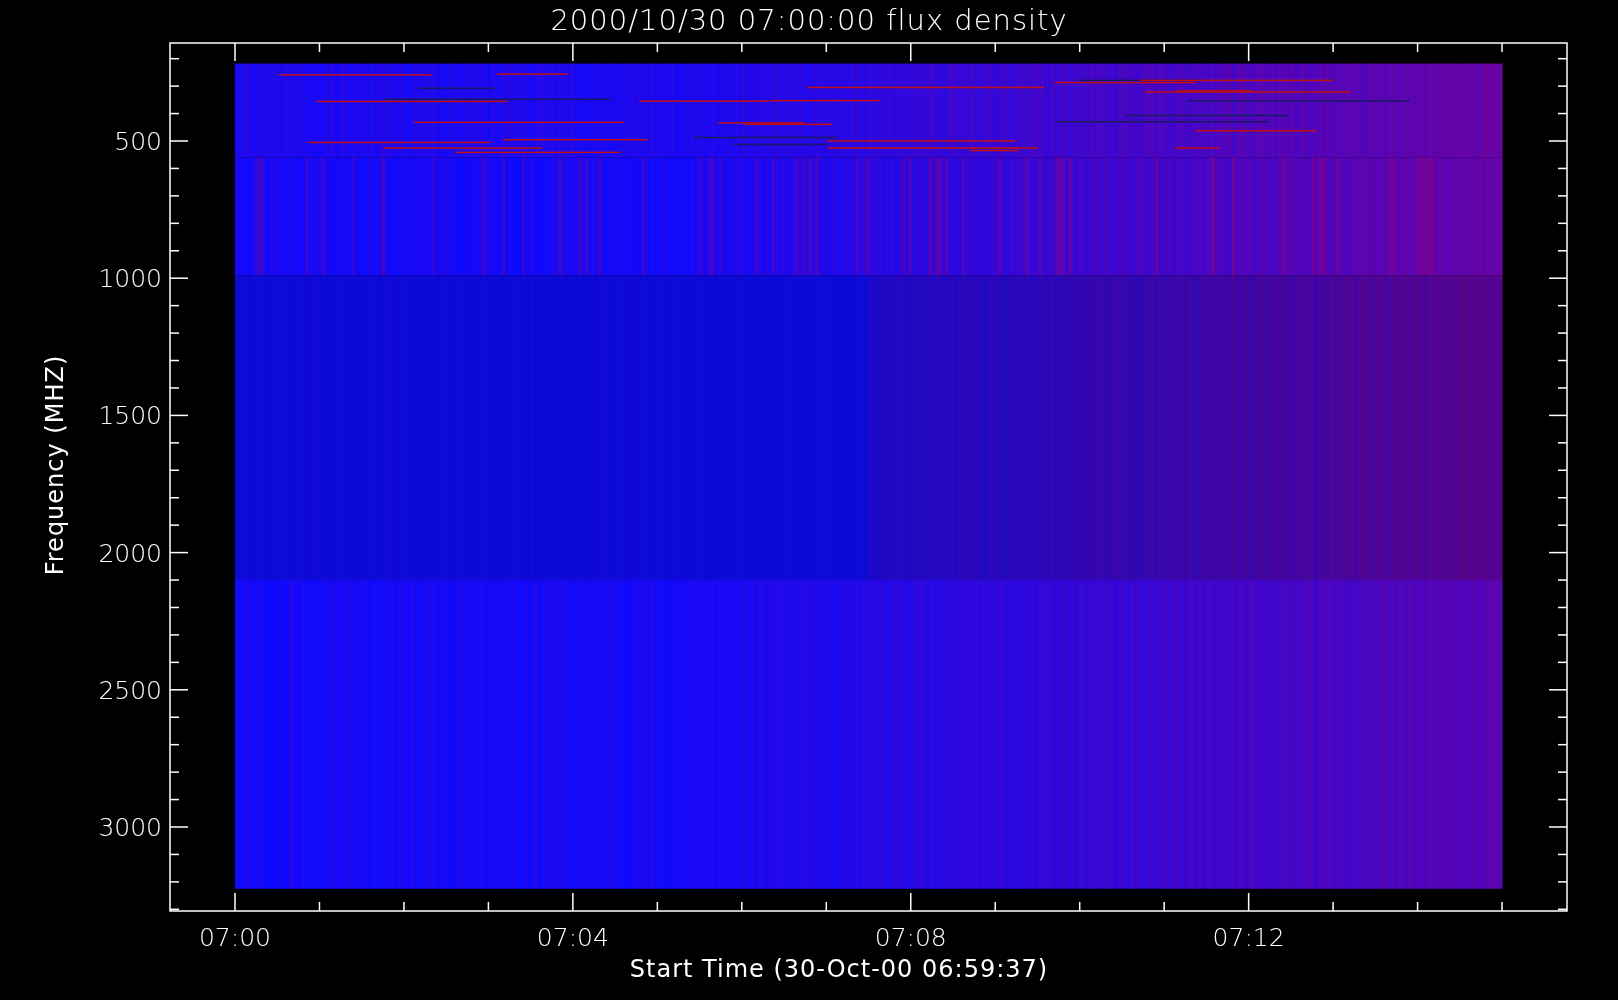  I want to click on y-tick-label: 2500, so click(130, 690).